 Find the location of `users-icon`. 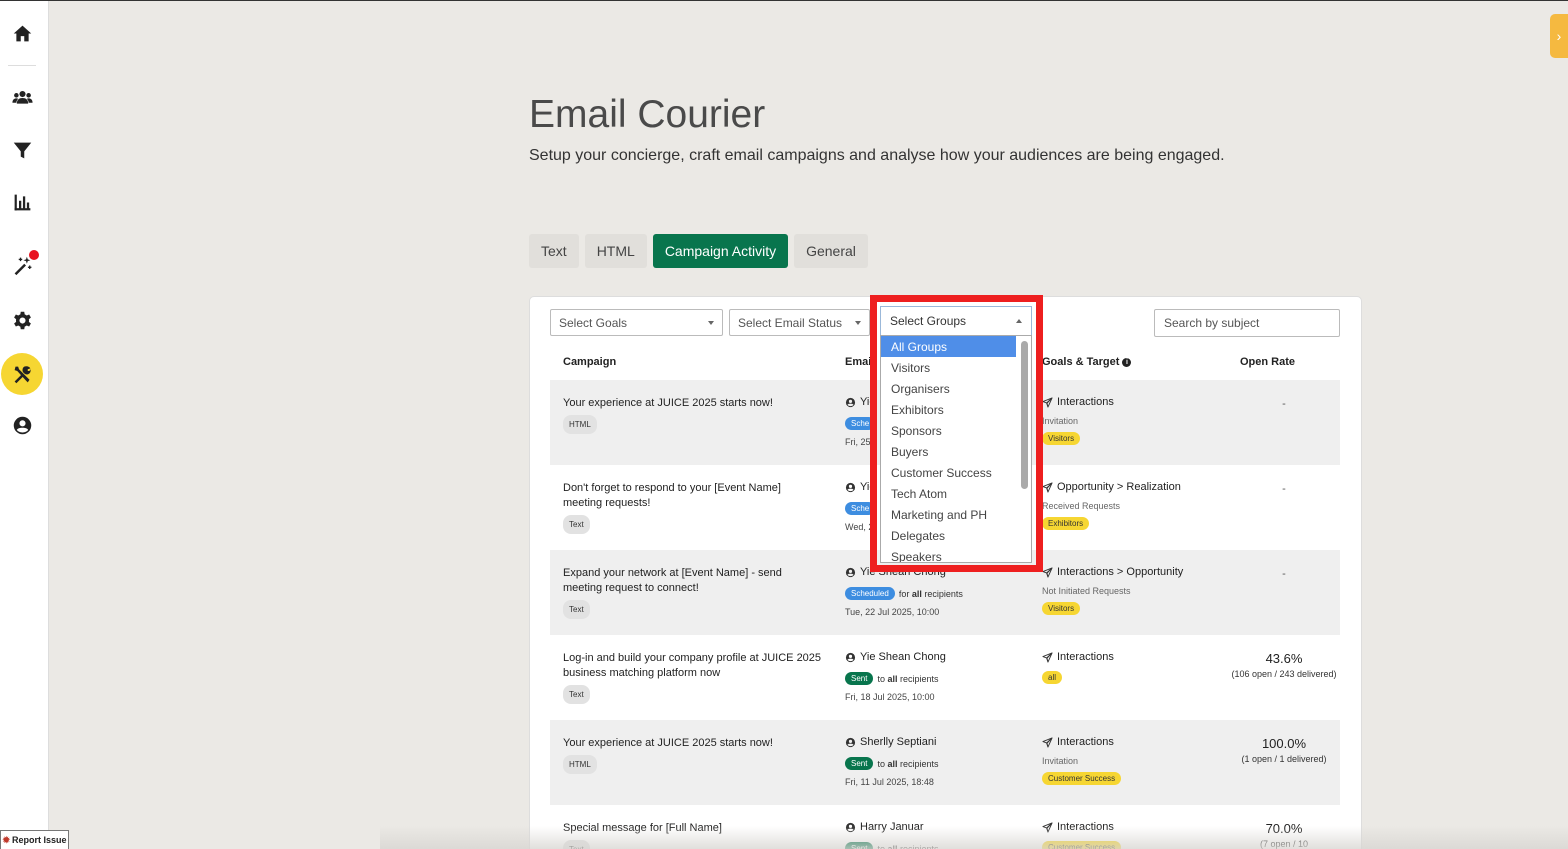

users-icon is located at coordinates (22, 97).